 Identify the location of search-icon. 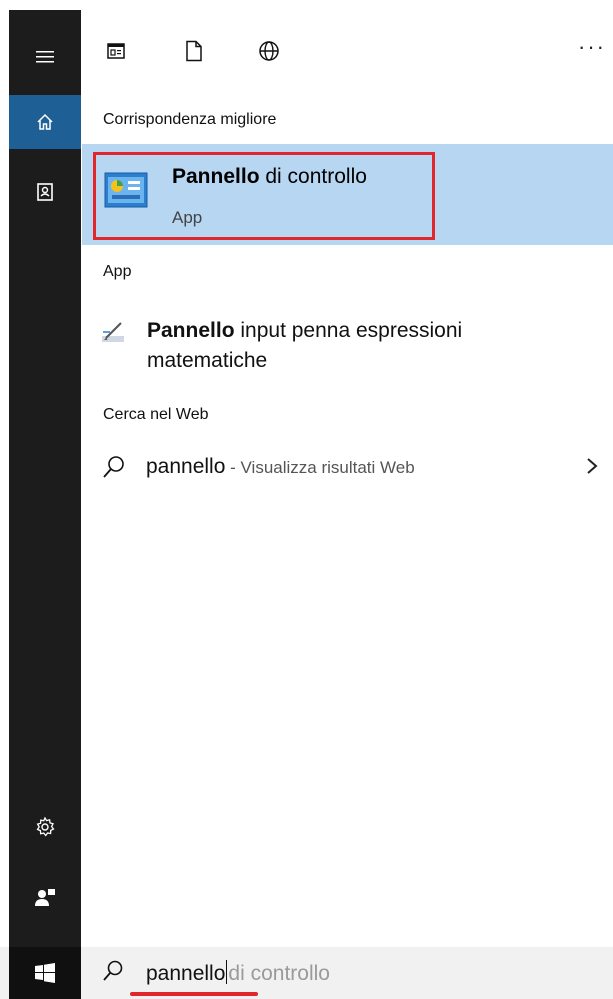
(113, 467).